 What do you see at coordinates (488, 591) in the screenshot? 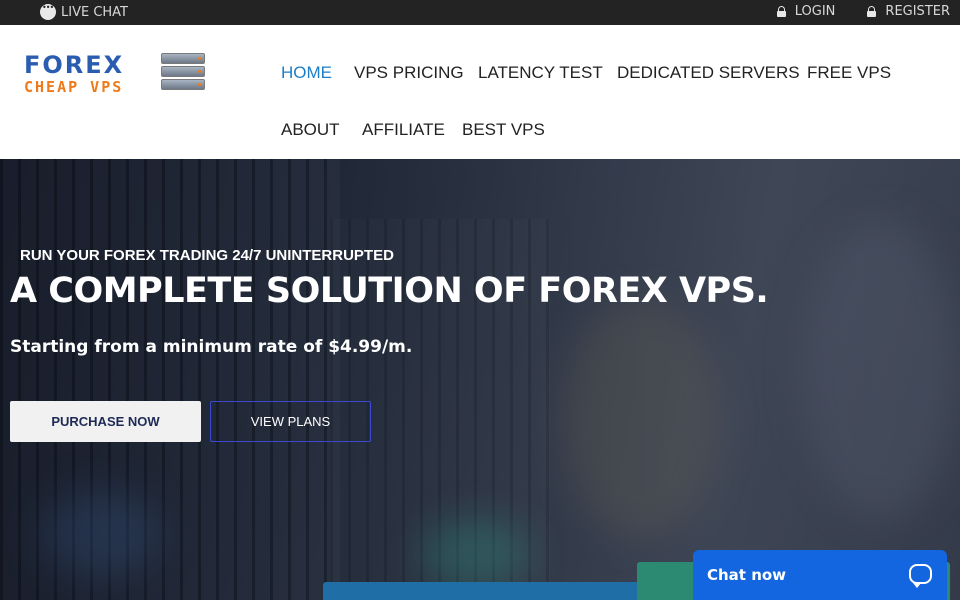
I see `feature-card-edge` at bounding box center [488, 591].